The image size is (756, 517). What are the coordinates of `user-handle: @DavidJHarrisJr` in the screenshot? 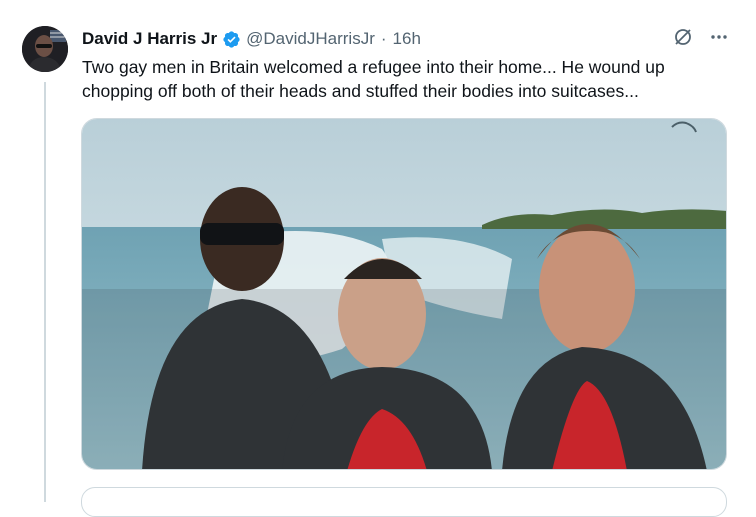 It's located at (310, 39).